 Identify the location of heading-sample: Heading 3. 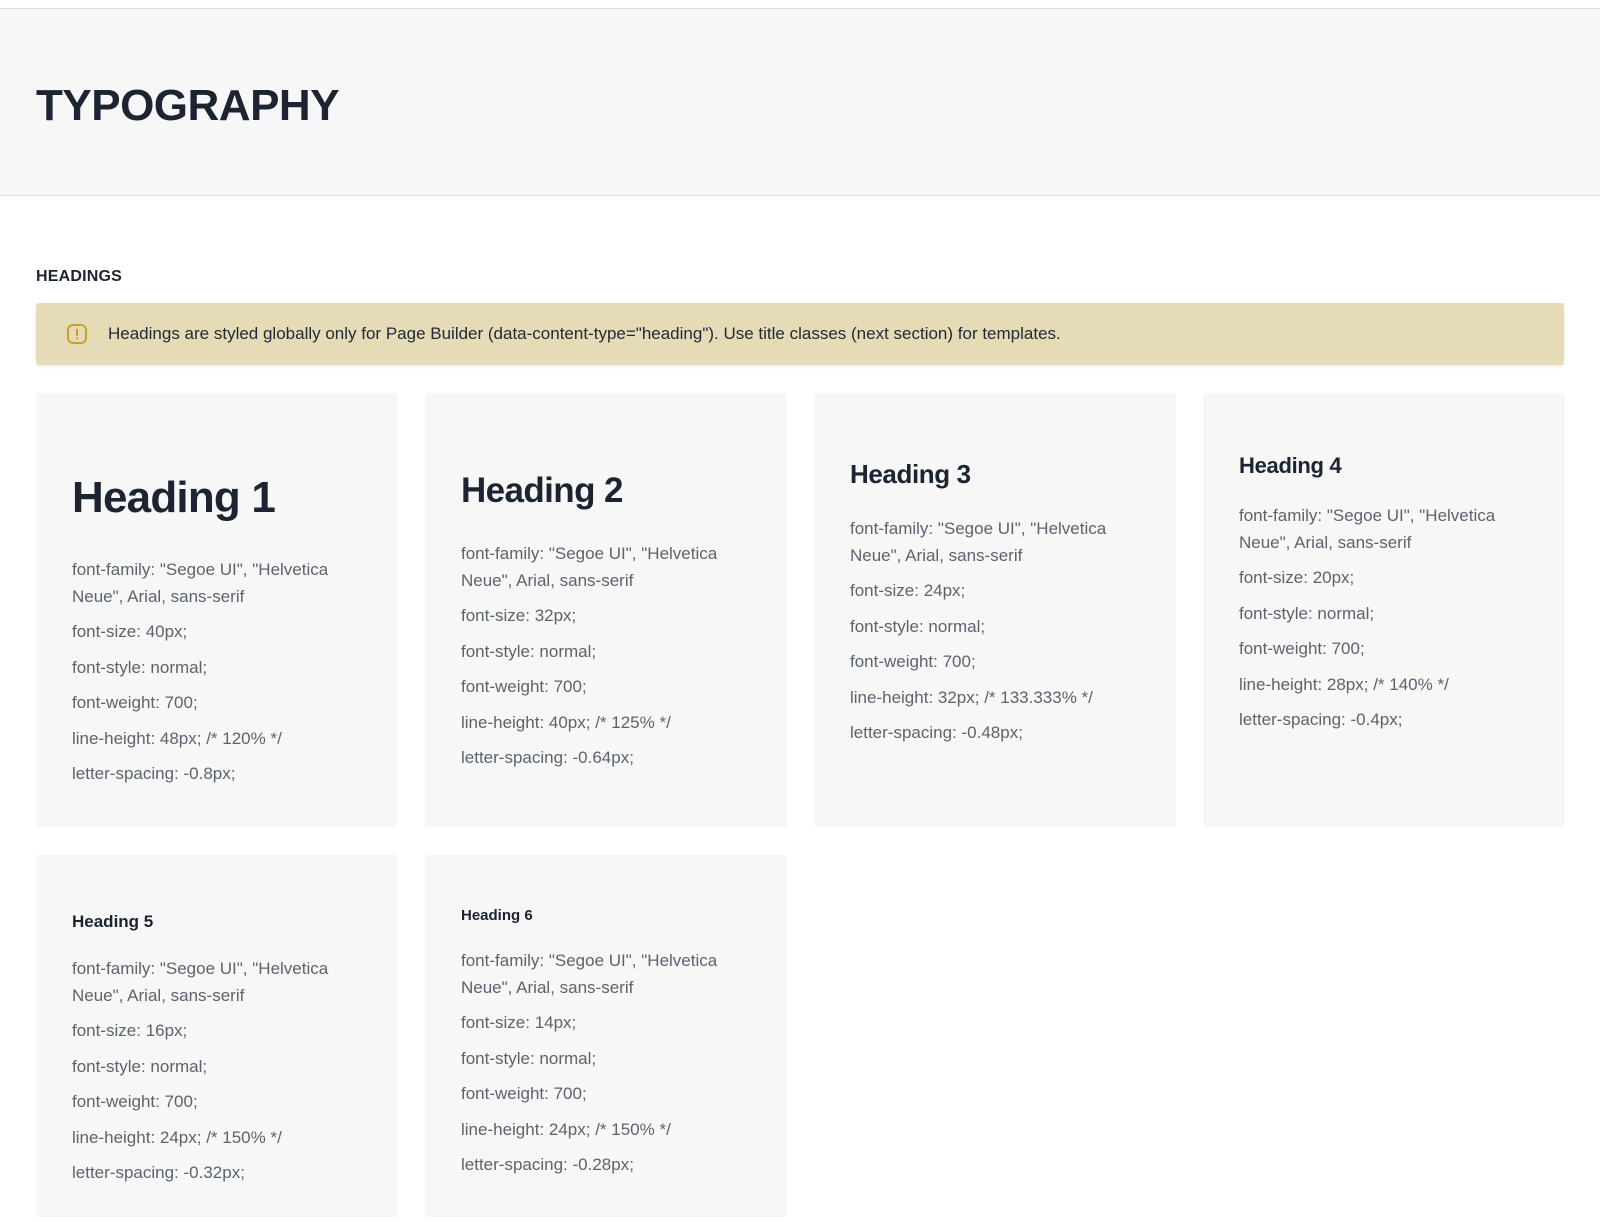
(910, 474).